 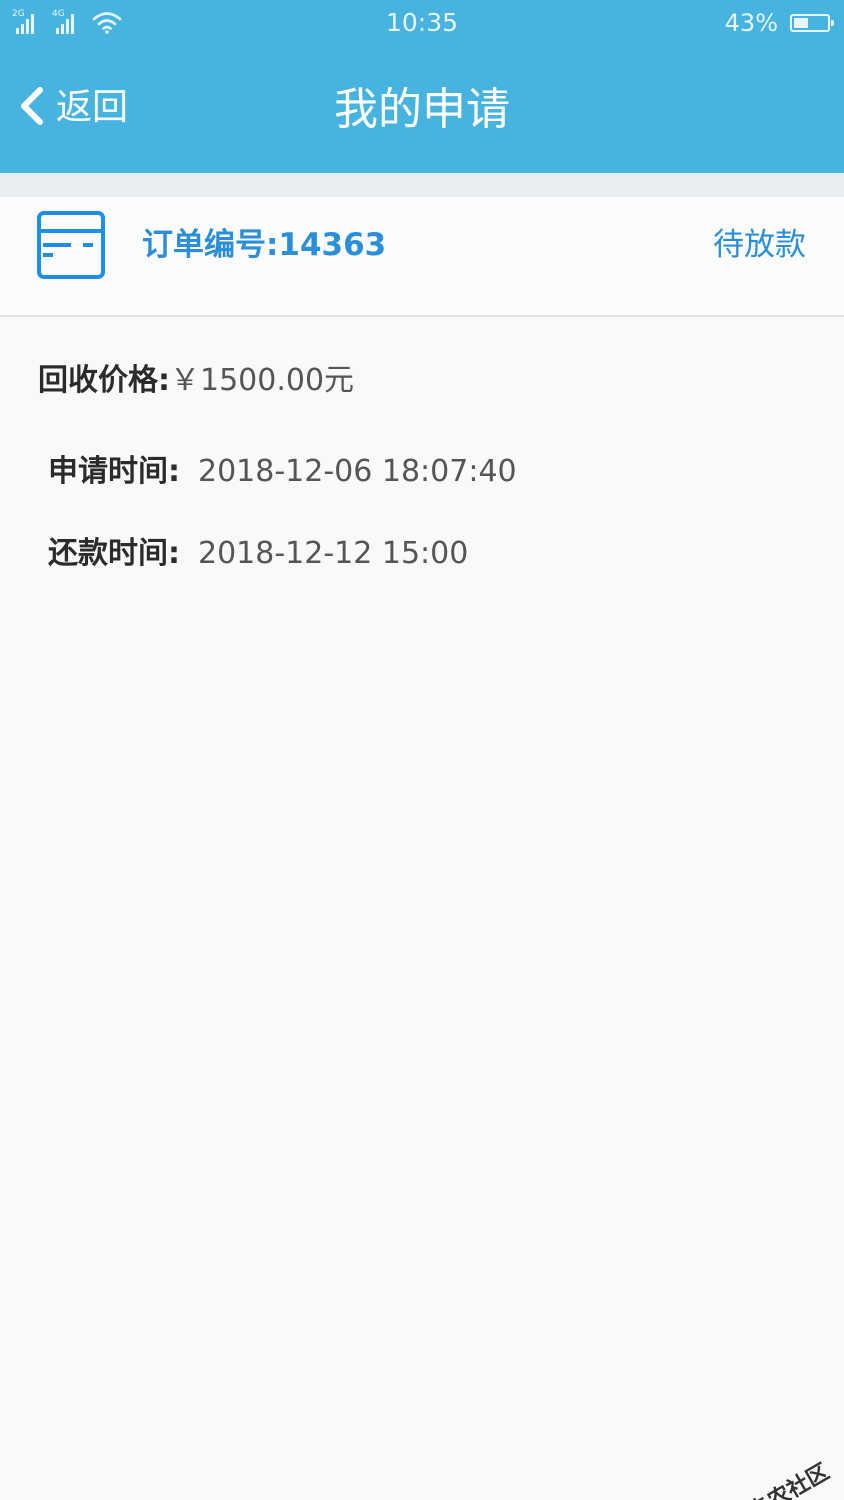 What do you see at coordinates (104, 380) in the screenshot?
I see `price-label: 回收价格:` at bounding box center [104, 380].